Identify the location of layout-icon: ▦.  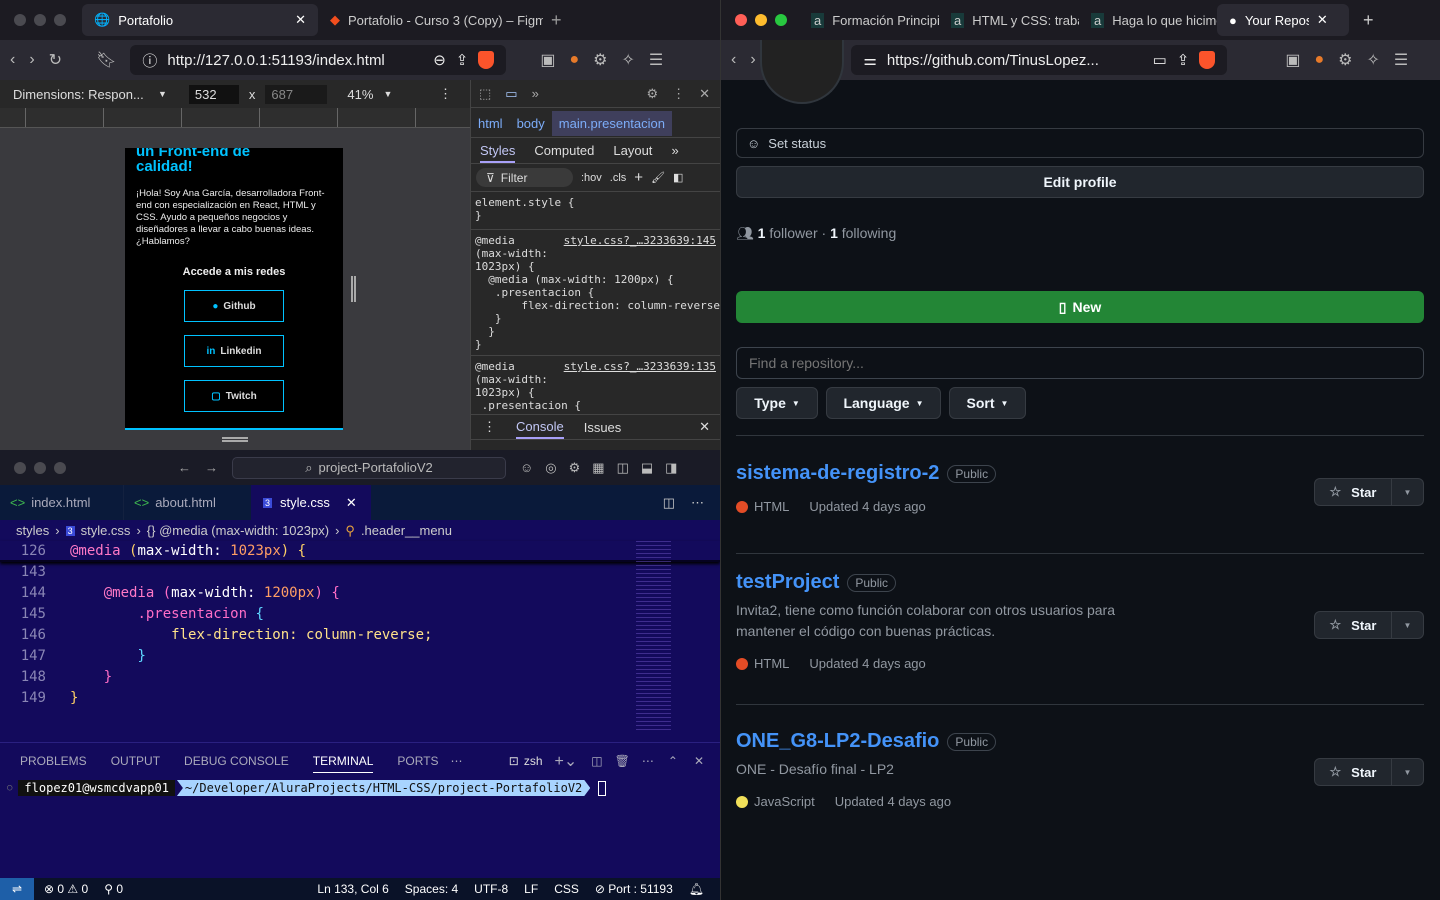
(598, 468).